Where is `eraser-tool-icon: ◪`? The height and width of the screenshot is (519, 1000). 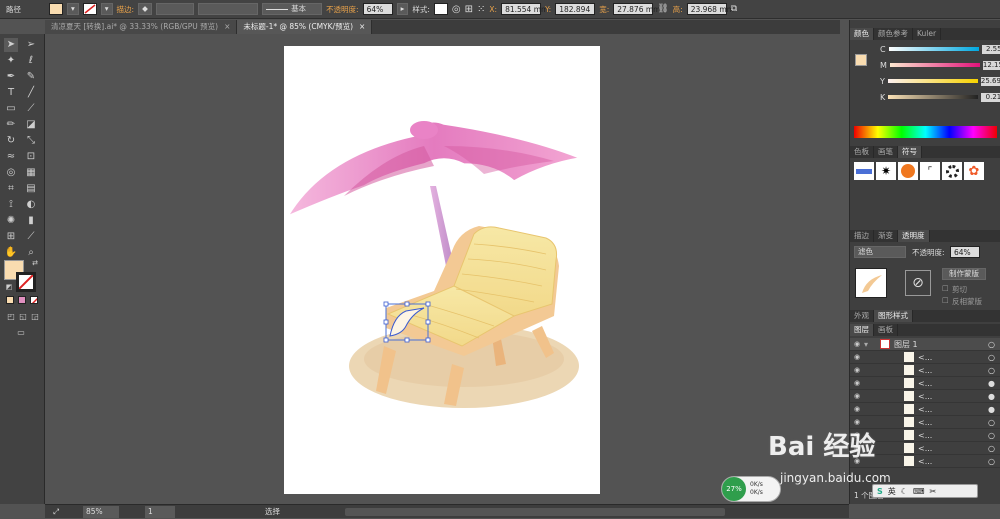
eraser-tool-icon: ◪ is located at coordinates (31, 125).